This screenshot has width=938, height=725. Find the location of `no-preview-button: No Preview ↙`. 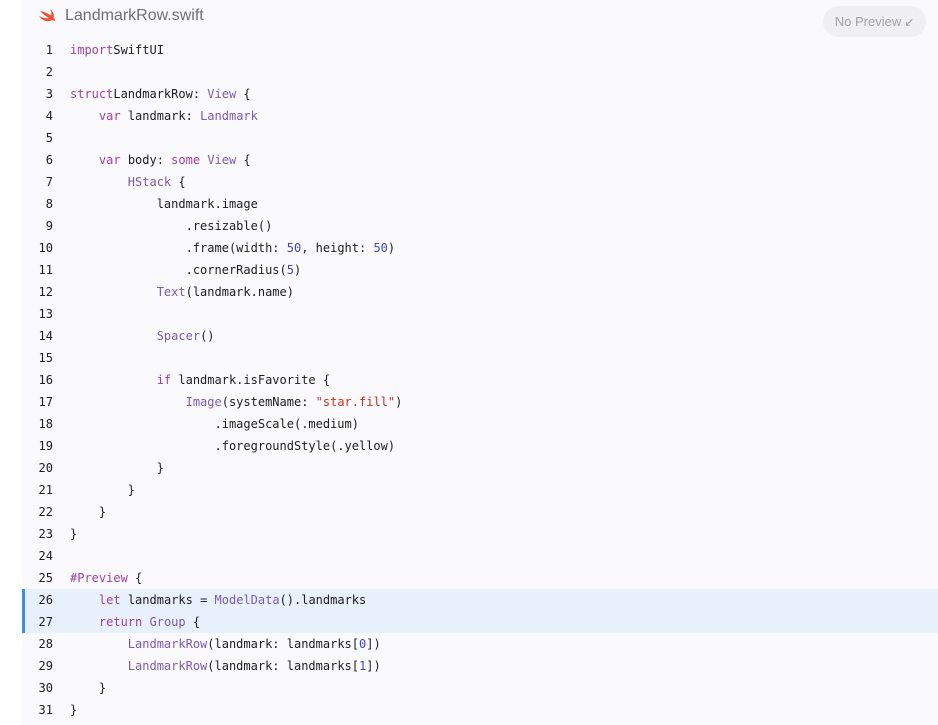

no-preview-button: No Preview ↙ is located at coordinates (874, 21).